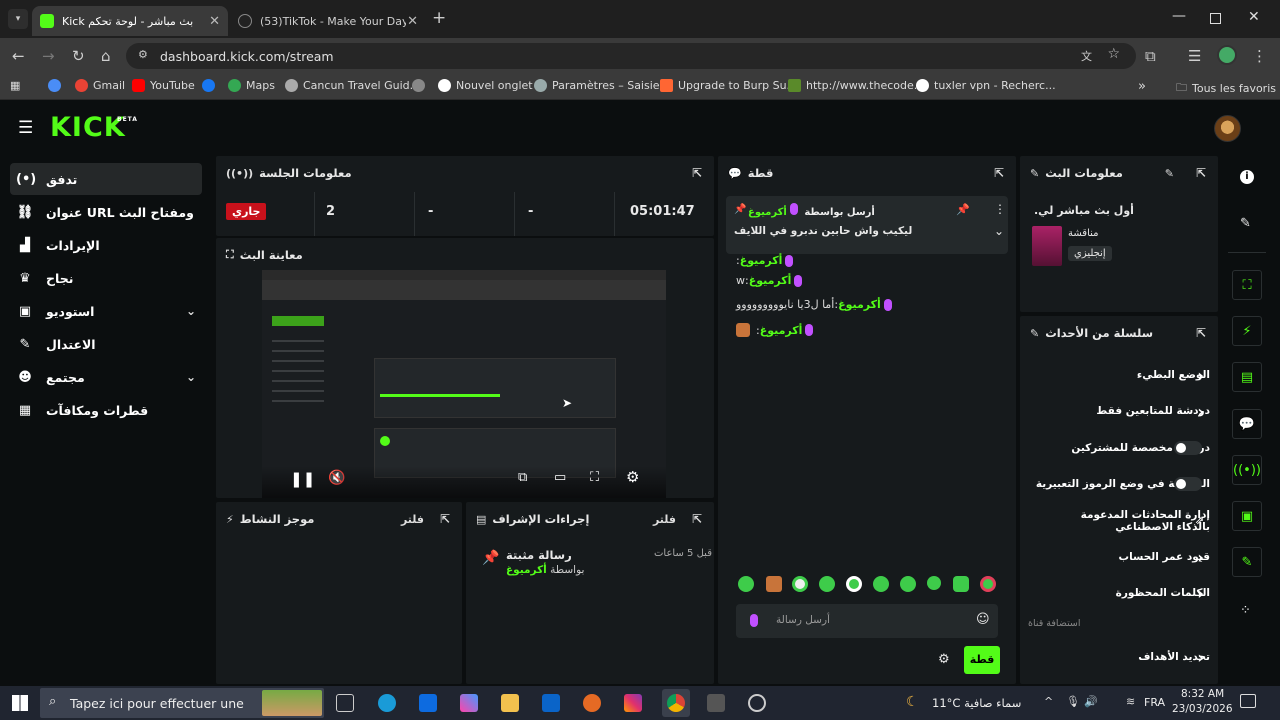  What do you see at coordinates (1048, 701) in the screenshot?
I see `tray-chevron-icon: ^` at bounding box center [1048, 701].